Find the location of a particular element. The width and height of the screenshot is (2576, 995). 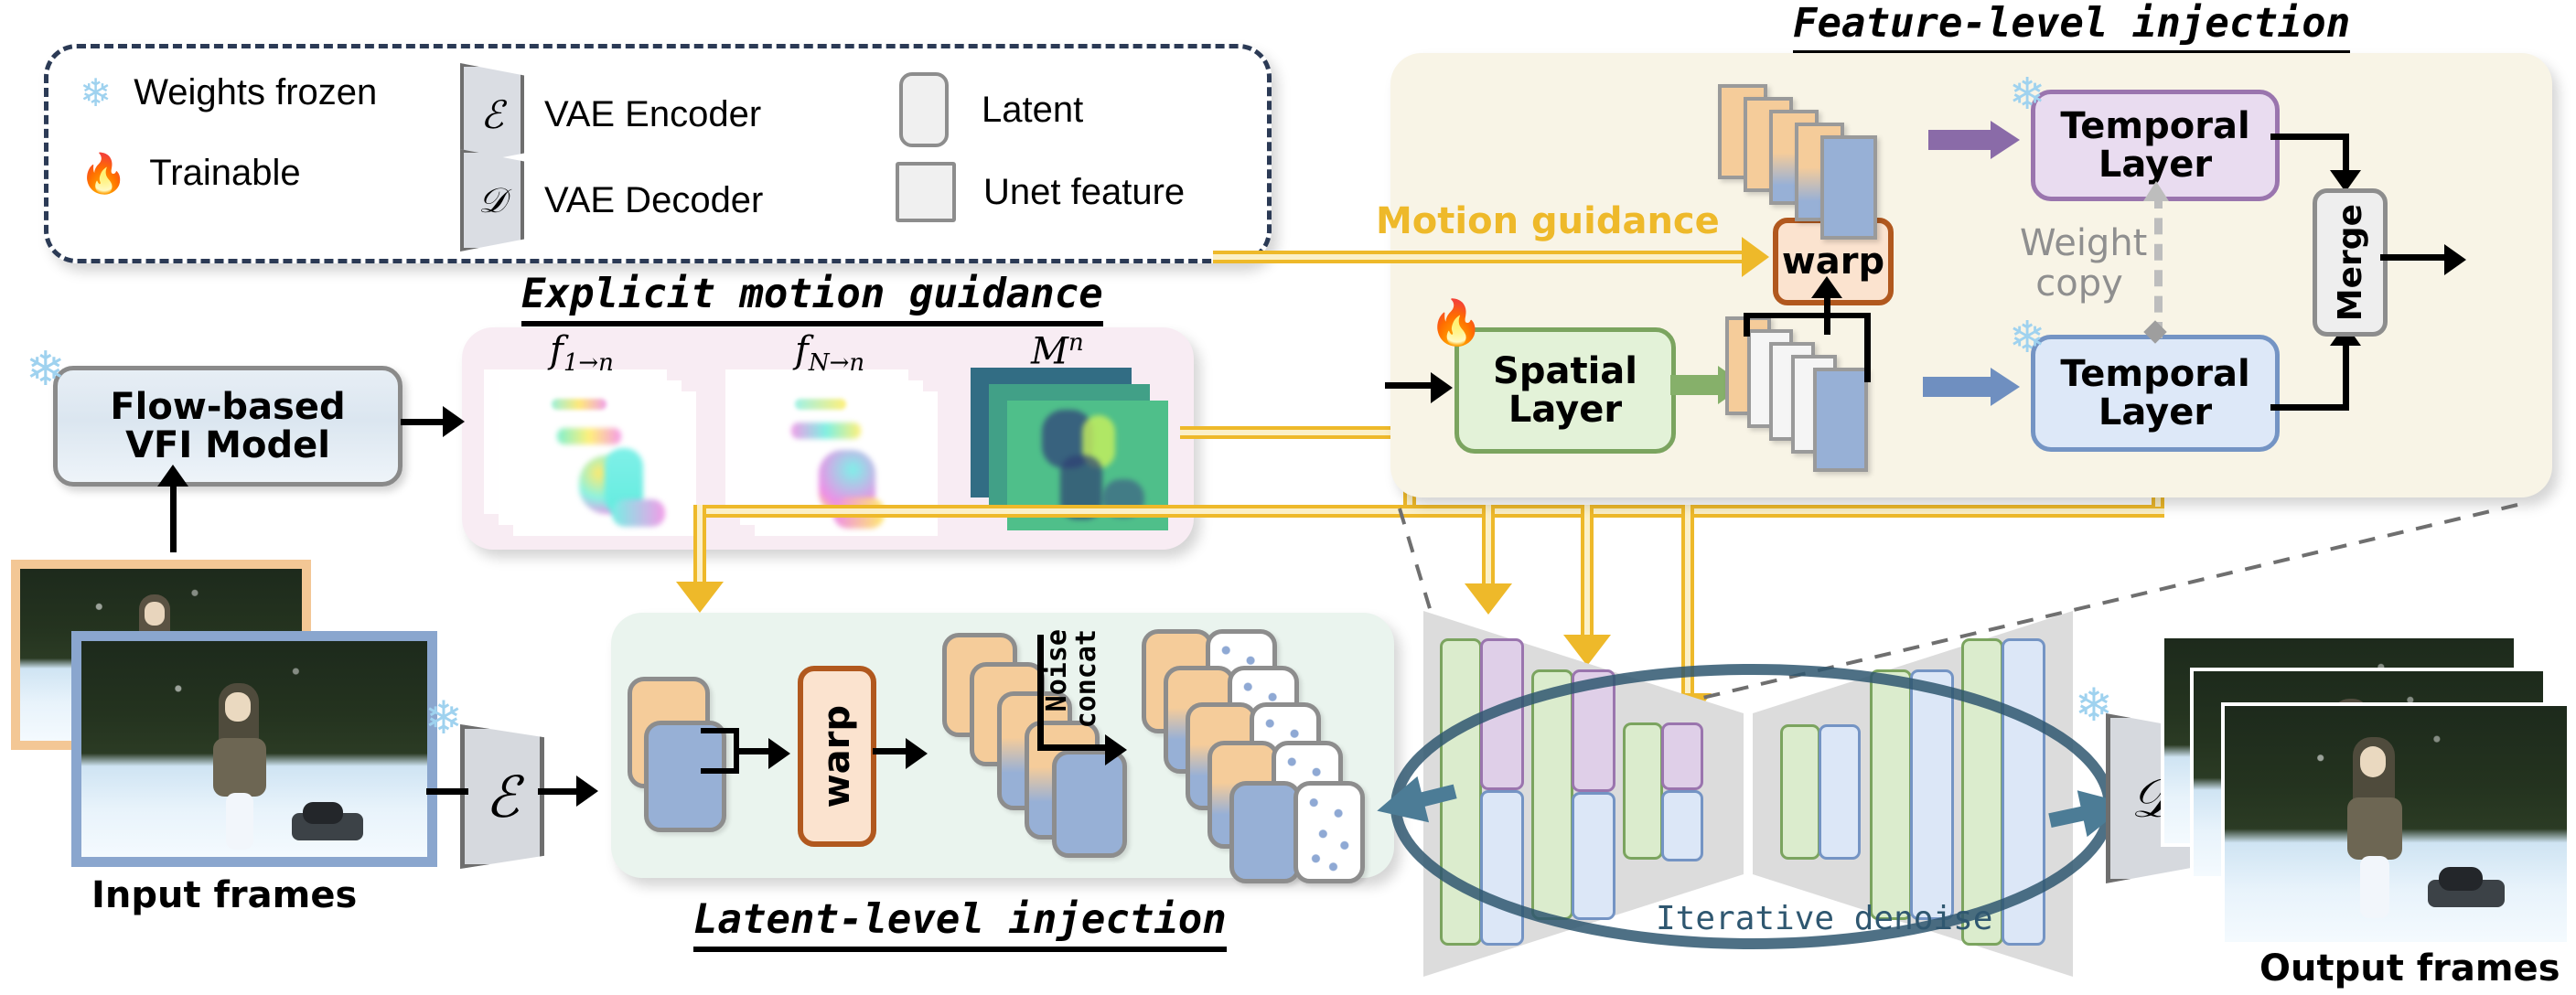

legend-label-weights-frozen: Weights frozen is located at coordinates (256, 92).